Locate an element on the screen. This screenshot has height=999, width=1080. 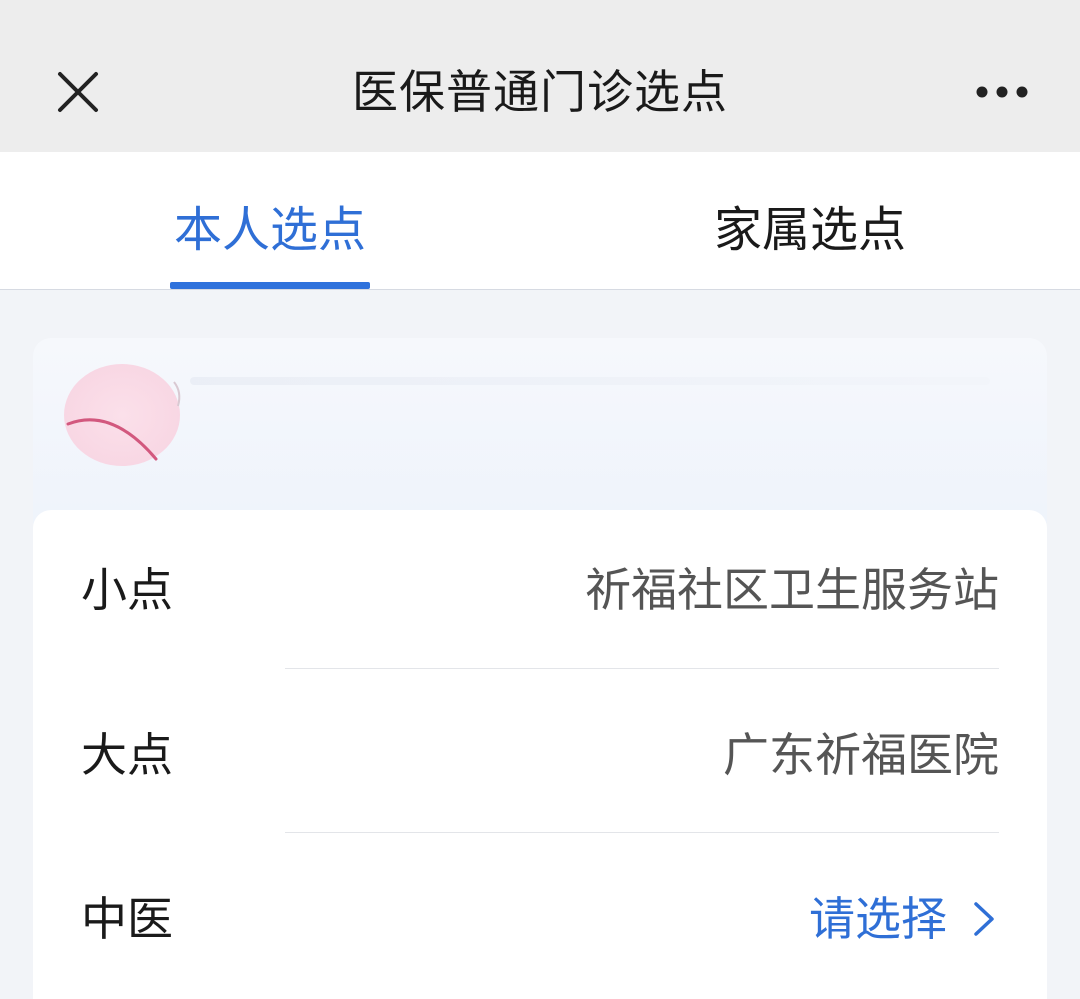
row-label: 小点 is located at coordinates (127, 590).